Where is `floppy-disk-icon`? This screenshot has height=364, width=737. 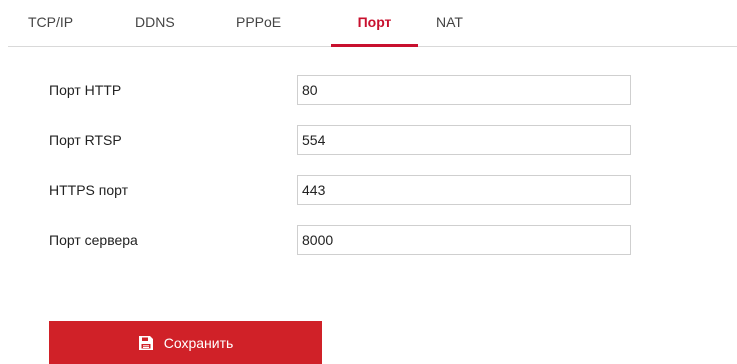
floppy-disk-icon is located at coordinates (146, 343).